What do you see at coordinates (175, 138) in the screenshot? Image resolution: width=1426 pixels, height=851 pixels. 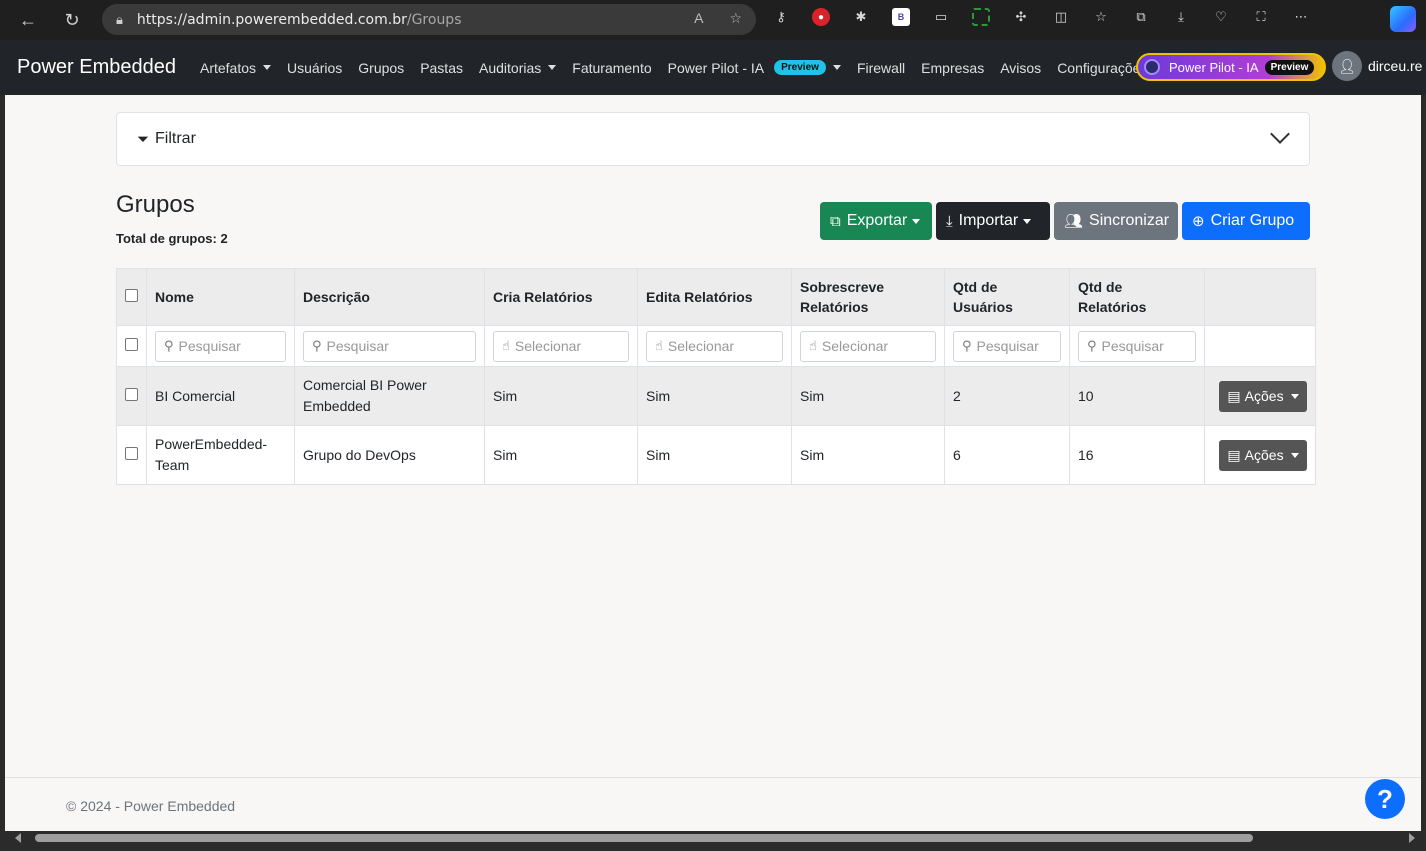 I see `filter-label: Filtrar` at bounding box center [175, 138].